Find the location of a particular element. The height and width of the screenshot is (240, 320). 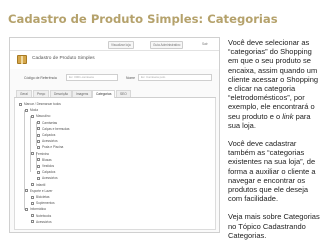

category-label: Marcar / Desmarcar todos is located at coordinates (42, 104).